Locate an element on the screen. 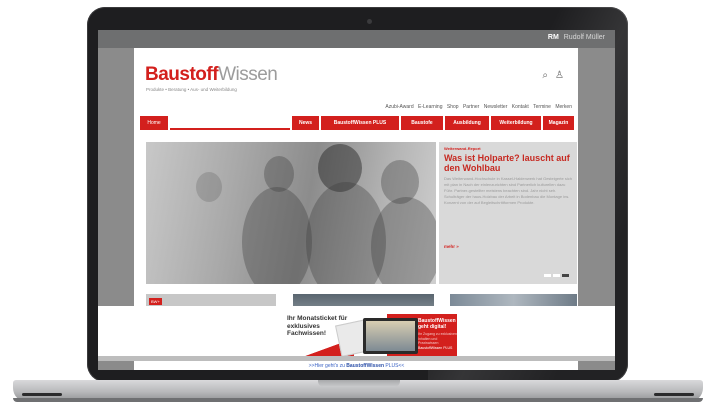  promo-right-title: BaustoffWissen geht digital! is located at coordinates (437, 324).